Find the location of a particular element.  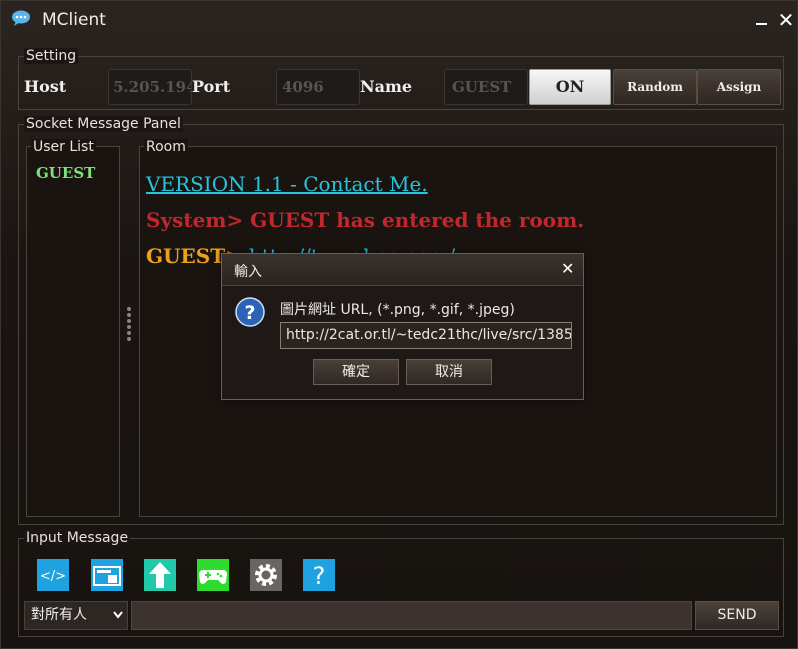

splitter-handle is located at coordinates (129, 327).